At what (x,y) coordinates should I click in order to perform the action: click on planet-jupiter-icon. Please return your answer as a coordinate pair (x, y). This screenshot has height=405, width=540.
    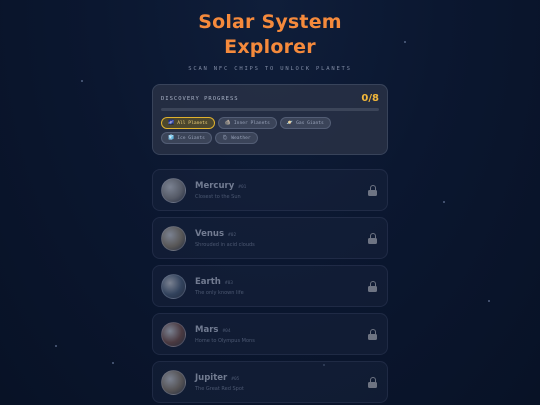
    Looking at the image, I should click on (173, 382).